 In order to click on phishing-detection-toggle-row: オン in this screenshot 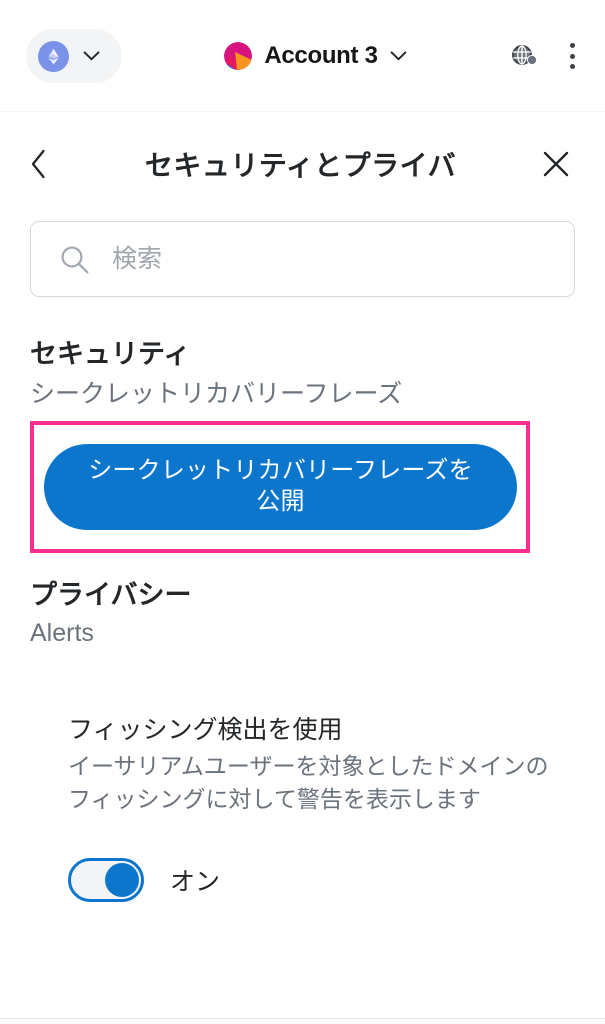, I will do `click(321, 879)`.